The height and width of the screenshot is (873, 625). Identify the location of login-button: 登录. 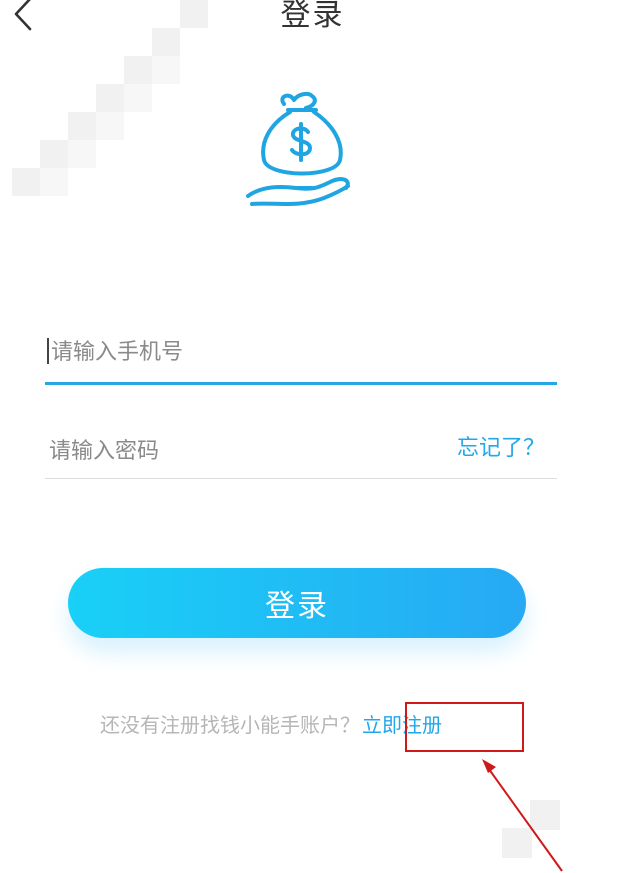
(297, 603).